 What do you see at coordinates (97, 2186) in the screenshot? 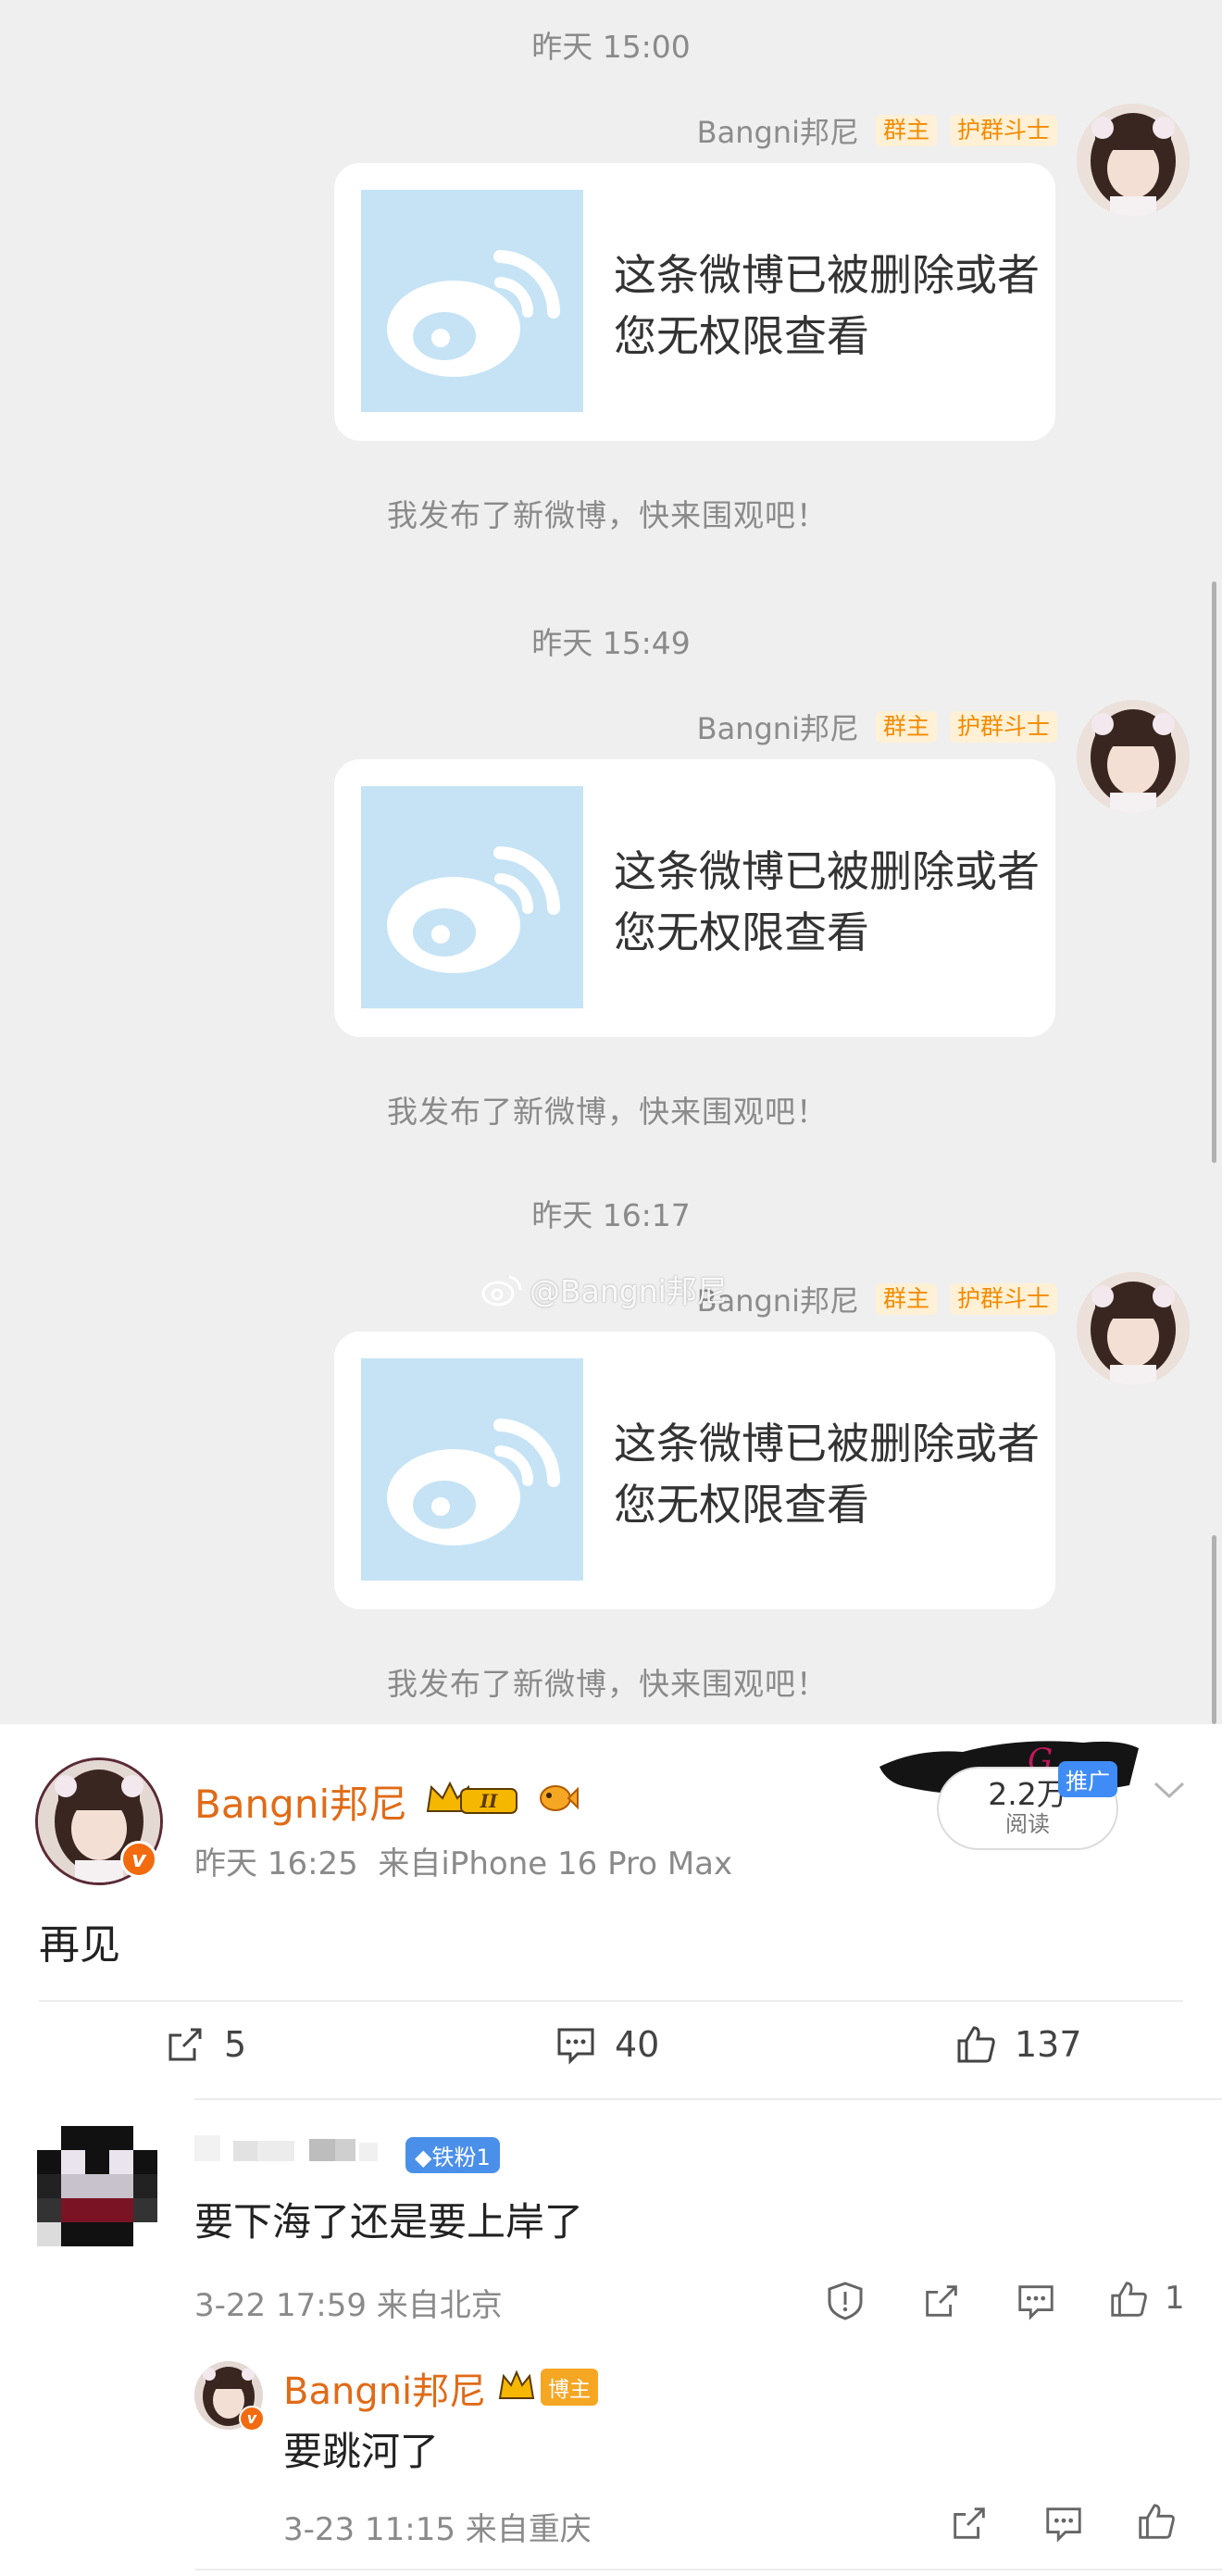
I see `commenter-avatar` at bounding box center [97, 2186].